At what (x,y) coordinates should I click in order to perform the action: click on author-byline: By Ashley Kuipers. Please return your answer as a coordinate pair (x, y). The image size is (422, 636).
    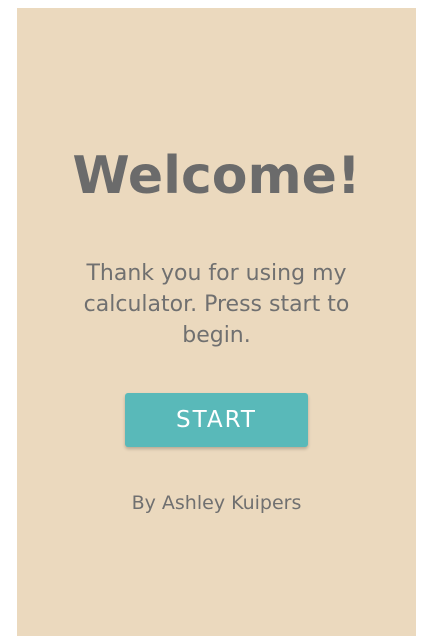
    Looking at the image, I should click on (216, 503).